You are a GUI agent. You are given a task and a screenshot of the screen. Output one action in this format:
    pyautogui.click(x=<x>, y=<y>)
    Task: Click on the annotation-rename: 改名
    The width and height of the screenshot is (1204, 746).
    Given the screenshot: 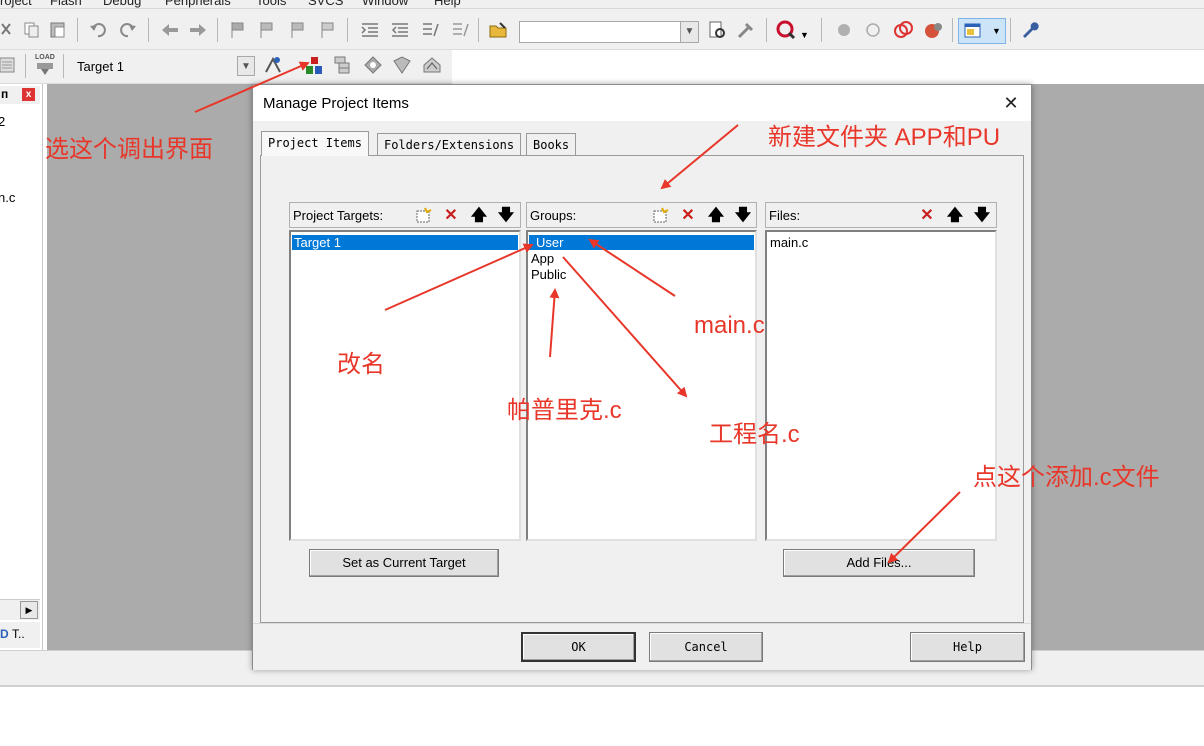 What is the action you would take?
    pyautogui.click(x=361, y=364)
    